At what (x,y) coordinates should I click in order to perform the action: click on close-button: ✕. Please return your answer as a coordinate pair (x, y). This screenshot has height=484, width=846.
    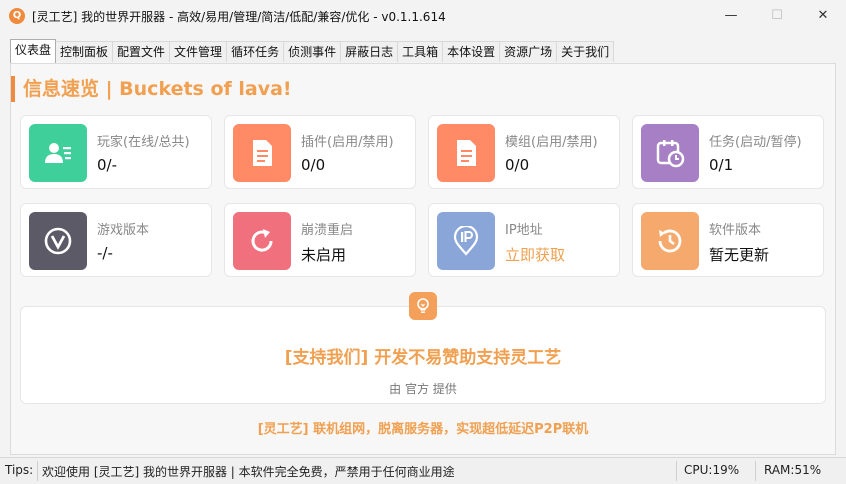
    Looking at the image, I should click on (823, 16).